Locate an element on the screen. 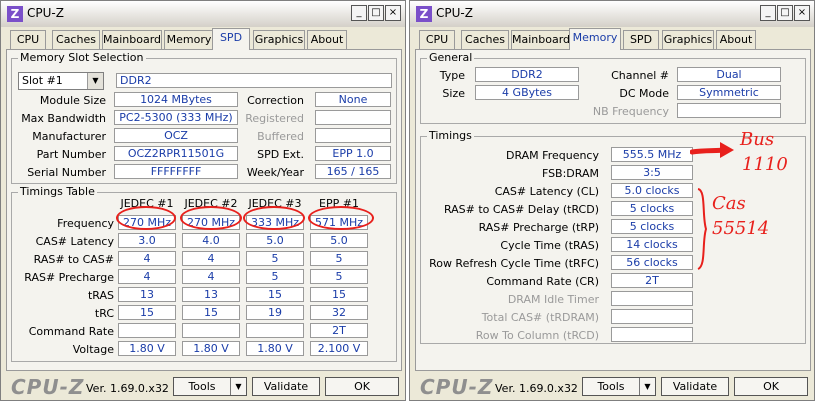 The height and width of the screenshot is (401, 815). memory-timing-label: Row To Column (tRCD) is located at coordinates (537, 335).